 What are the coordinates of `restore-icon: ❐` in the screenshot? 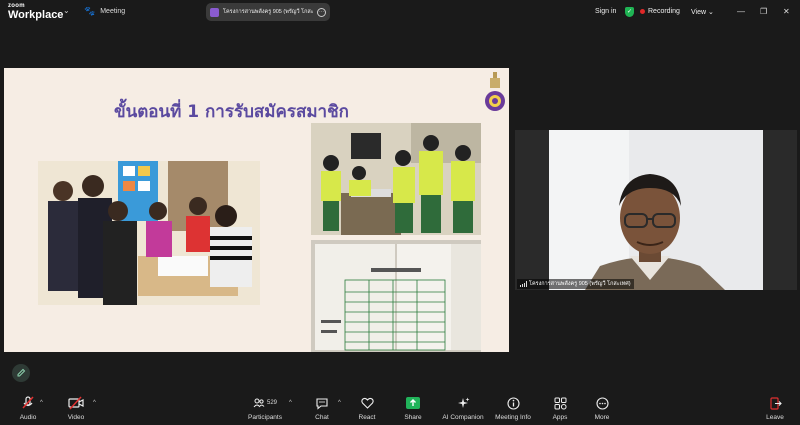 It's located at (763, 11).